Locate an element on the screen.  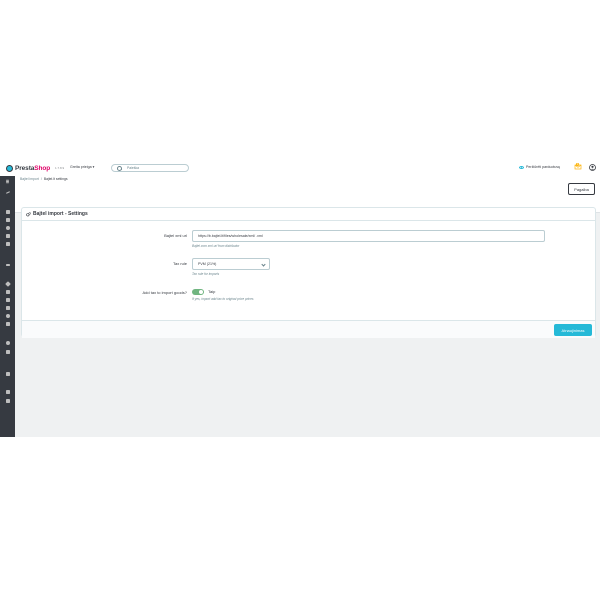
sidebar-orders-icon is located at coordinates (7, 211).